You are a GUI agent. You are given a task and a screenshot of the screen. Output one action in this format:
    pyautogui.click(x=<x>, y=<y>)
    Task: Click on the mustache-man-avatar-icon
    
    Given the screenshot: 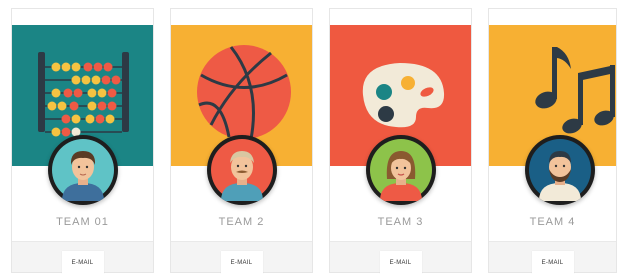 What is the action you would take?
    pyautogui.click(x=242, y=170)
    